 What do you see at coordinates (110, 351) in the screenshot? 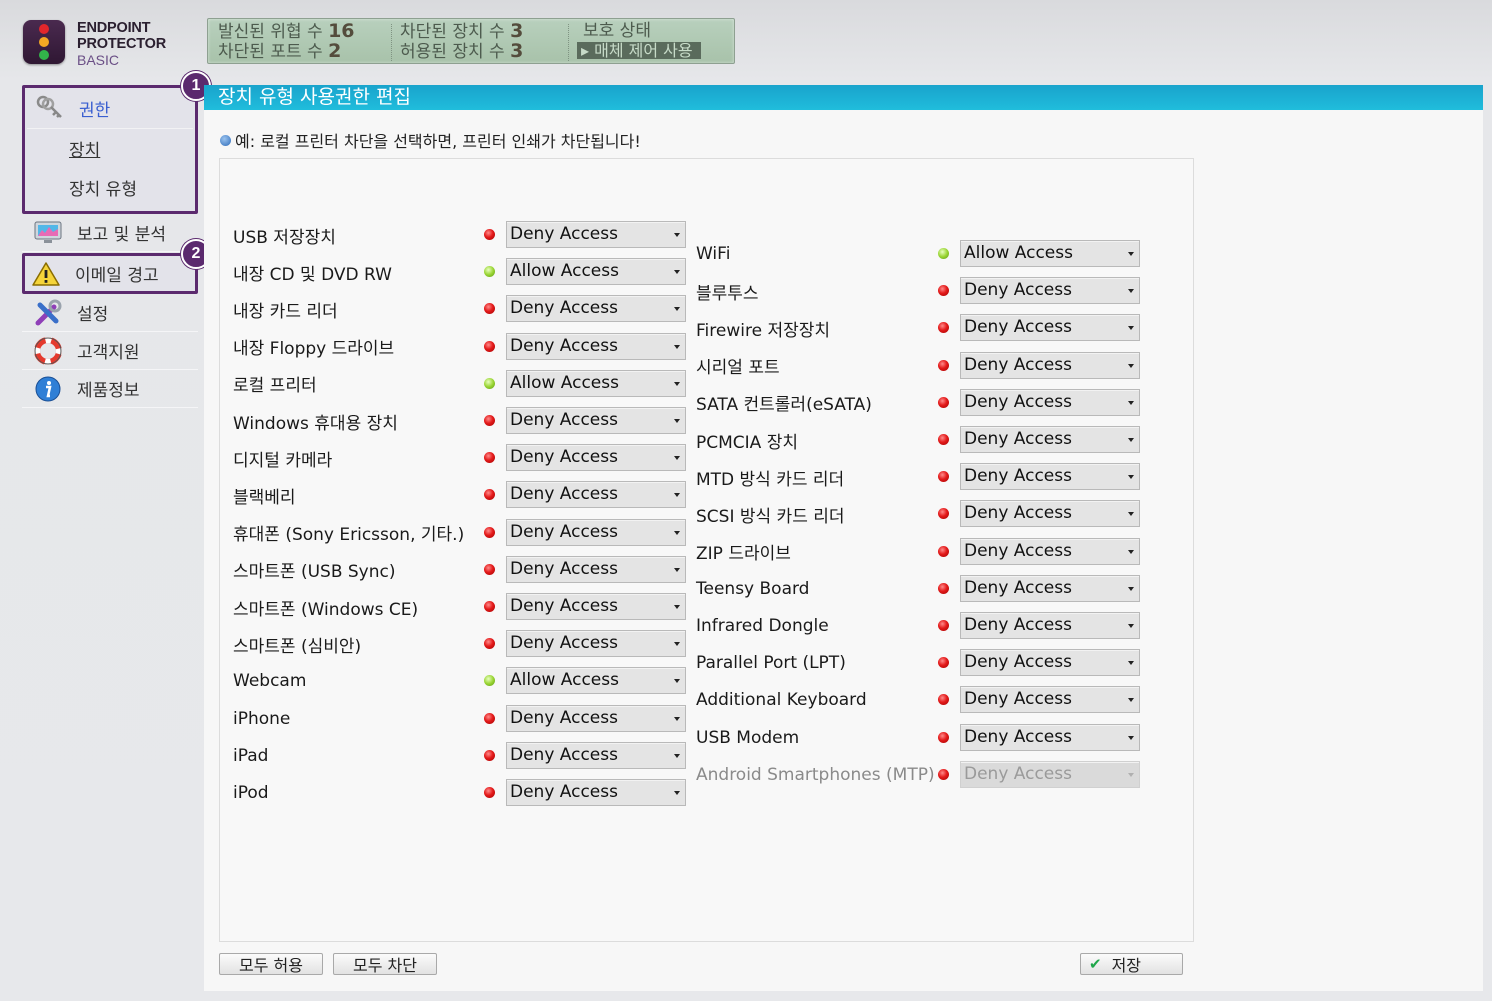
I see `sidebar-item-support: 고객지원` at bounding box center [110, 351].